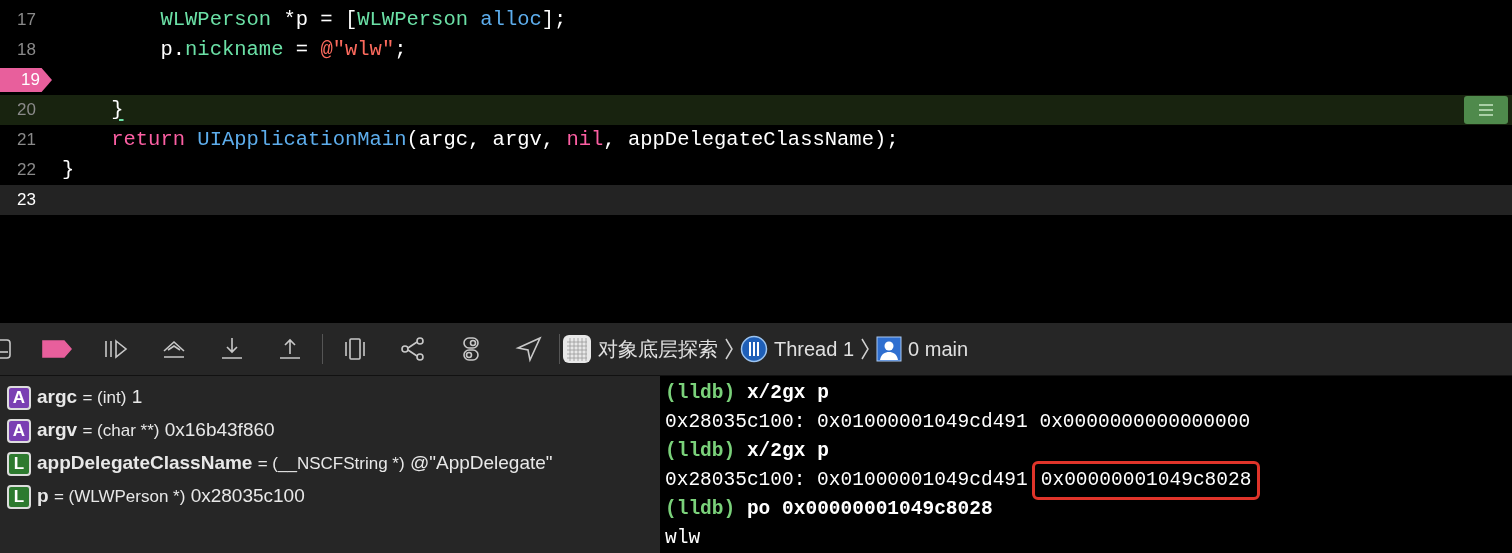  Describe the element at coordinates (26, 170) in the screenshot. I see `line-number: 22` at that location.